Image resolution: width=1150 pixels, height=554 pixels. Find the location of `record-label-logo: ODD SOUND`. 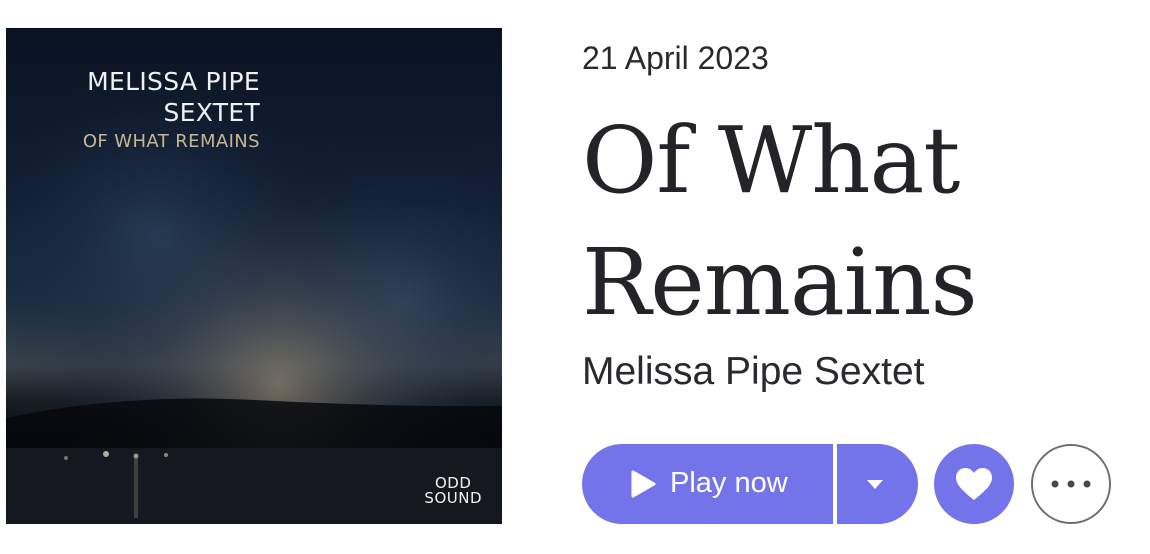

record-label-logo: ODD SOUND is located at coordinates (453, 491).